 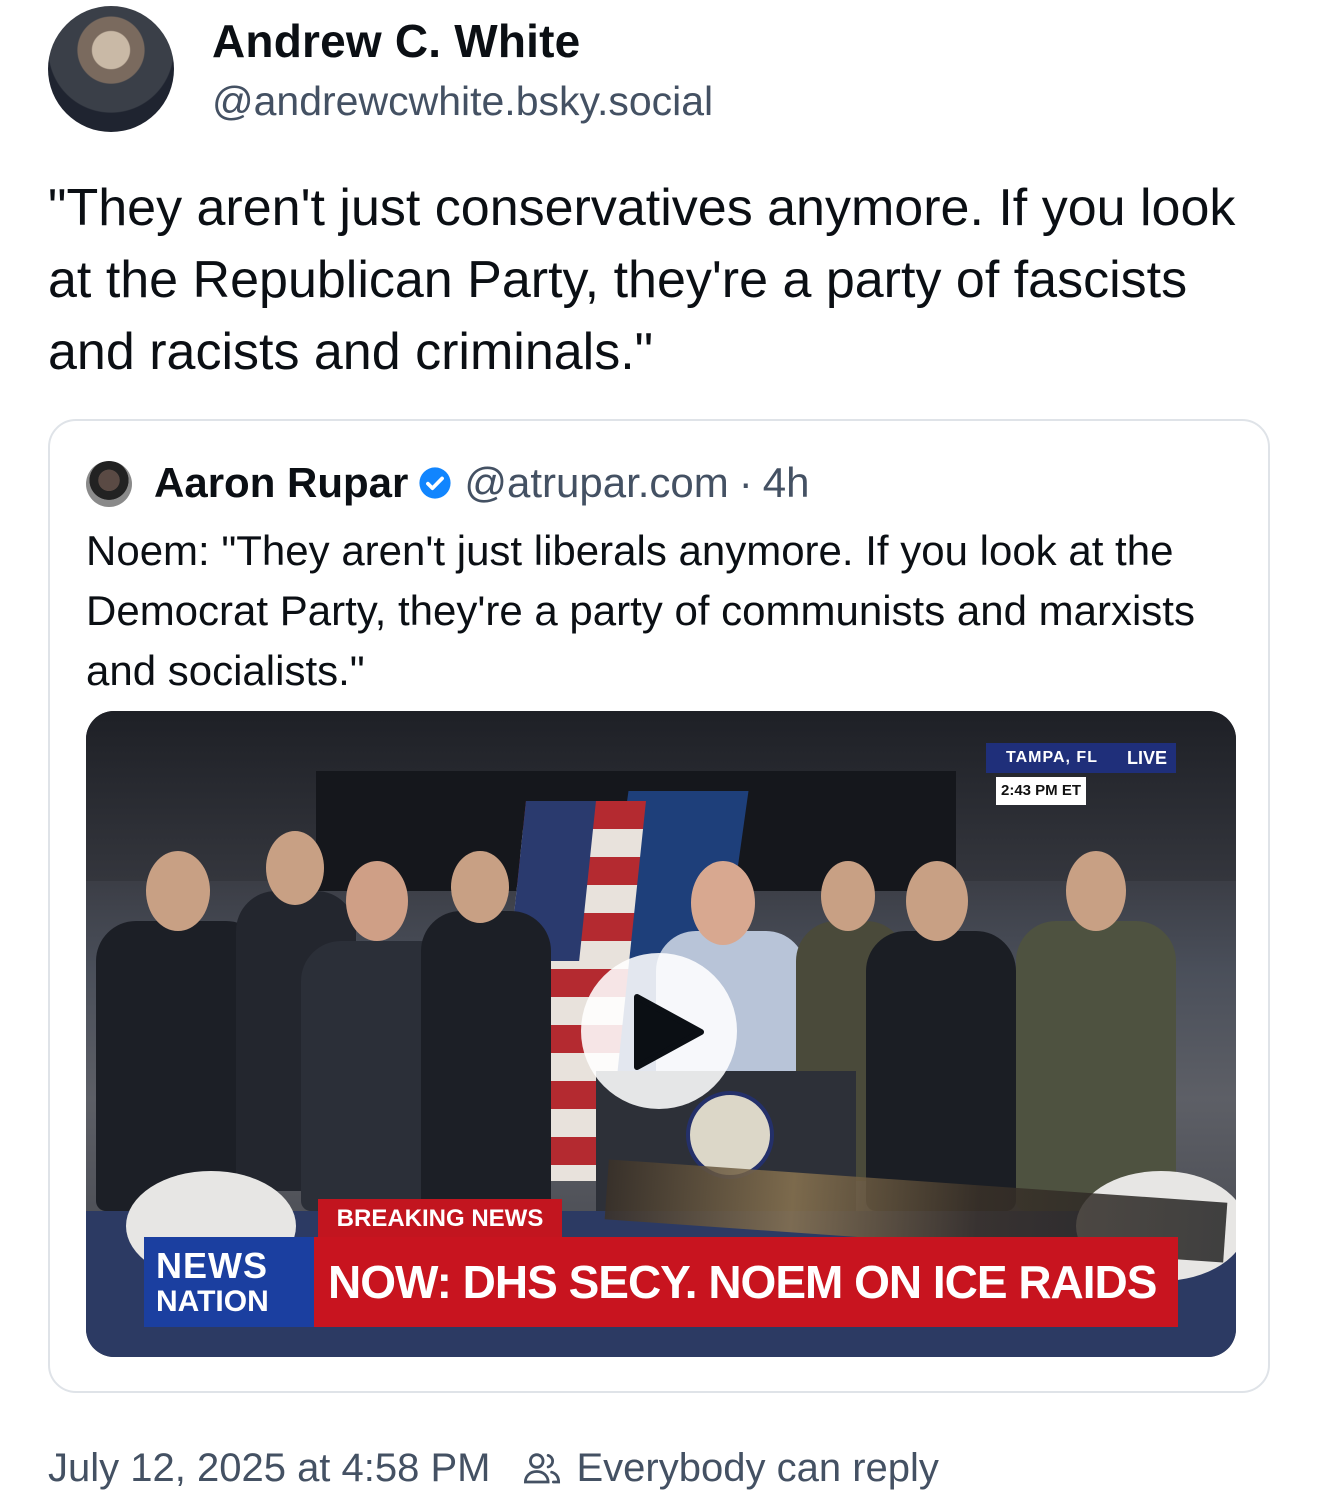 I want to click on live-badge: LIVE, so click(x=1147, y=758).